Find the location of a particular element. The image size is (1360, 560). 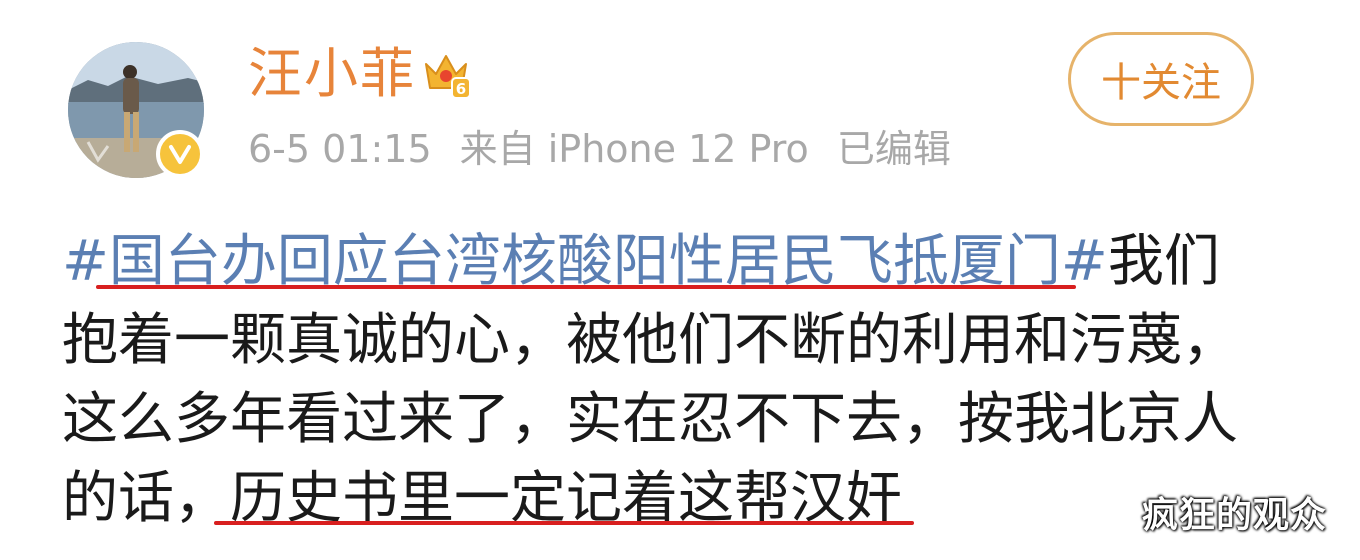

post-source: 来自 iPhone 12 Pro is located at coordinates (634, 149).